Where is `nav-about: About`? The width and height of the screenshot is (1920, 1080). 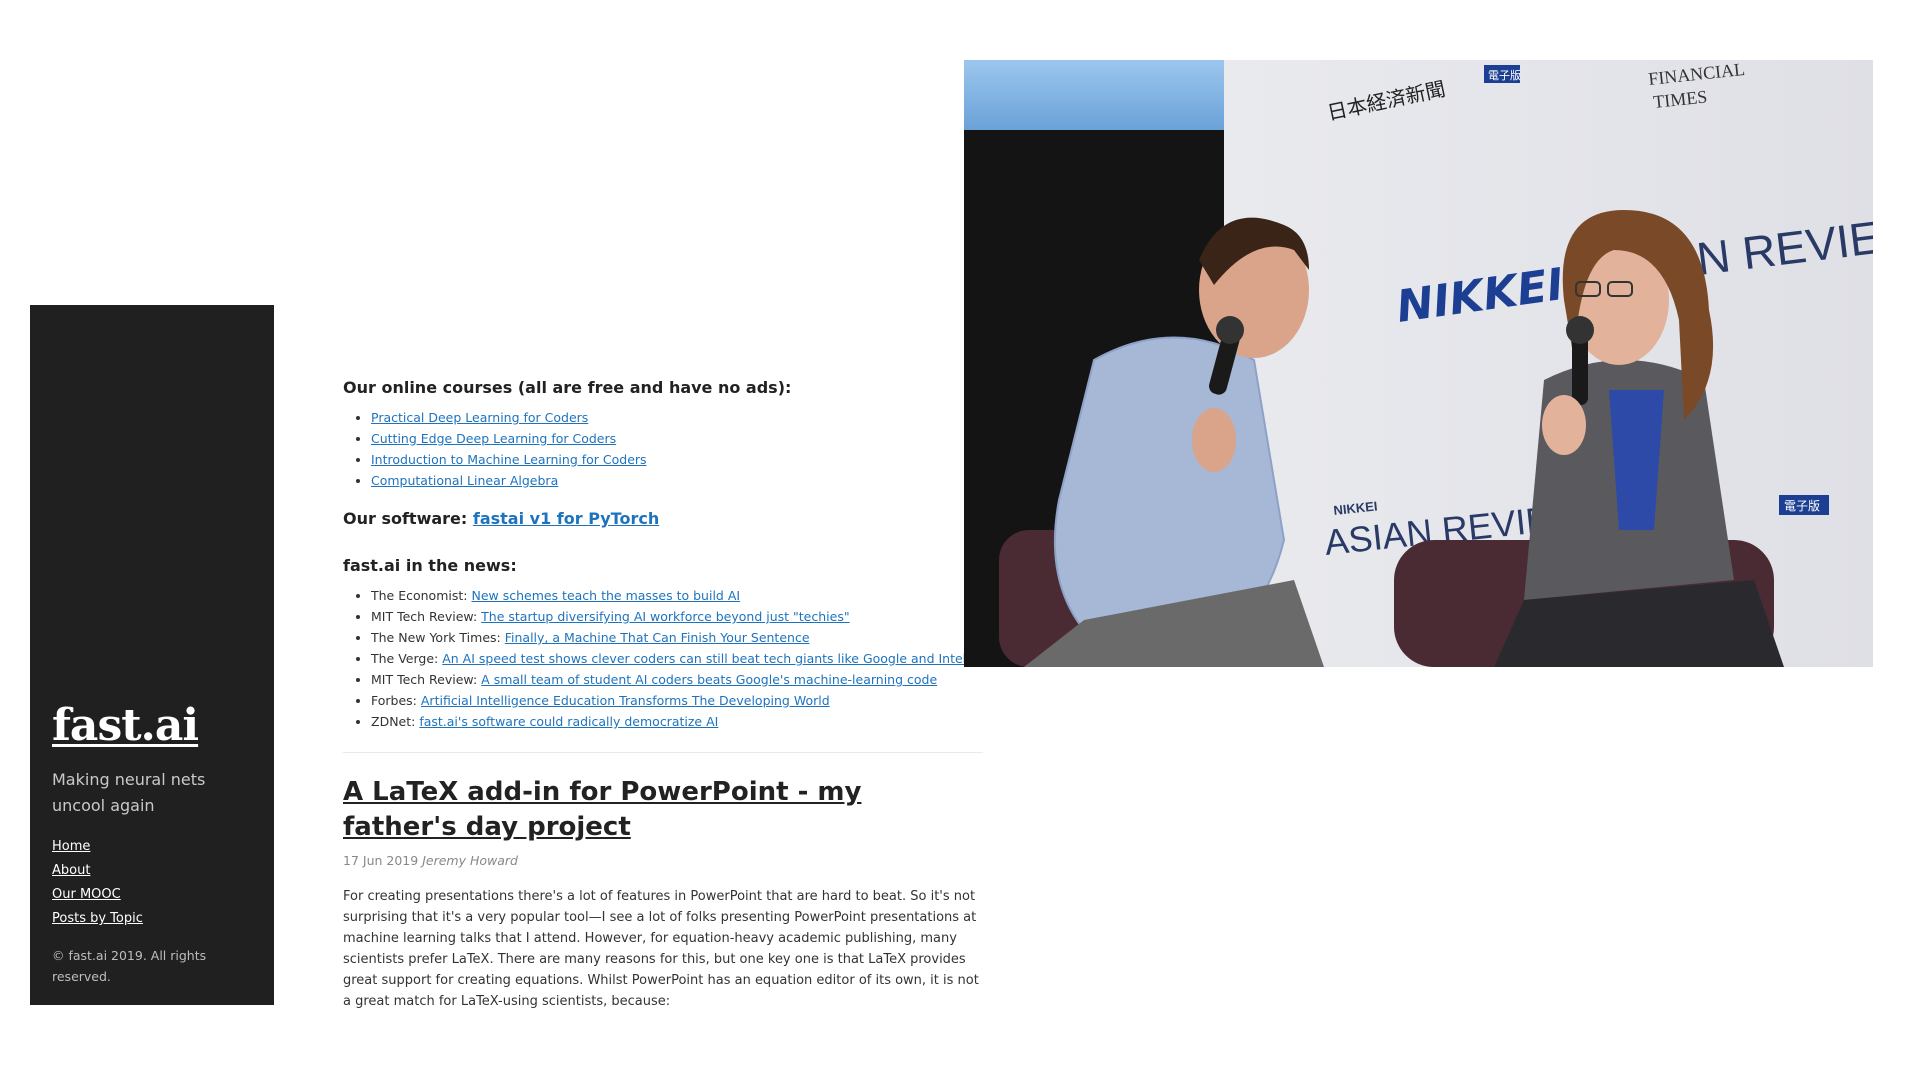 nav-about: About is located at coordinates (97, 871).